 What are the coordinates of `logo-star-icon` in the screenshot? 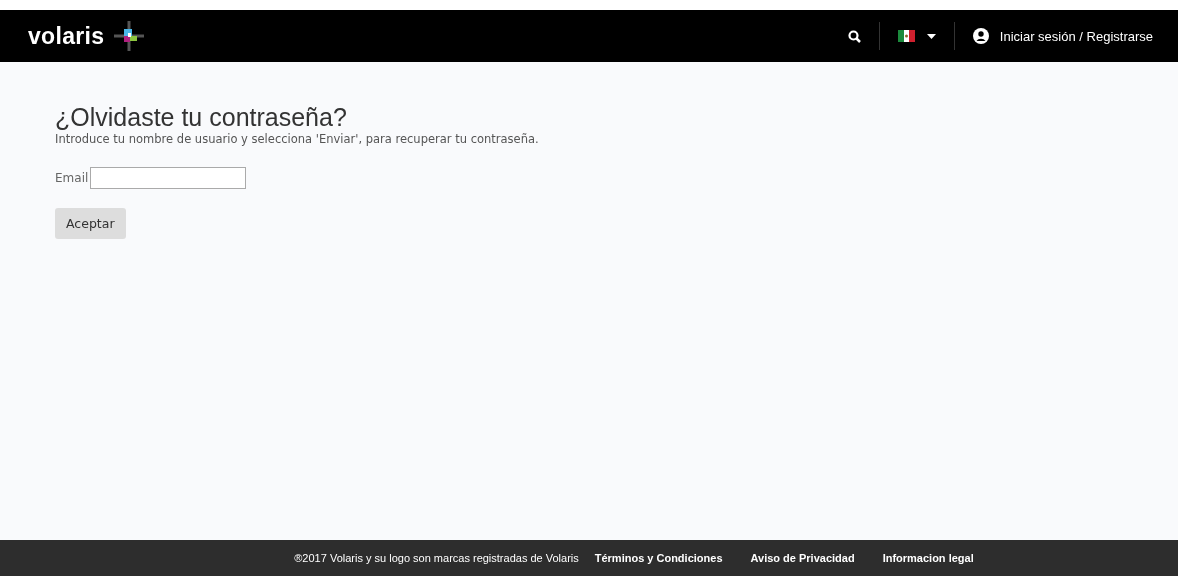 It's located at (129, 36).